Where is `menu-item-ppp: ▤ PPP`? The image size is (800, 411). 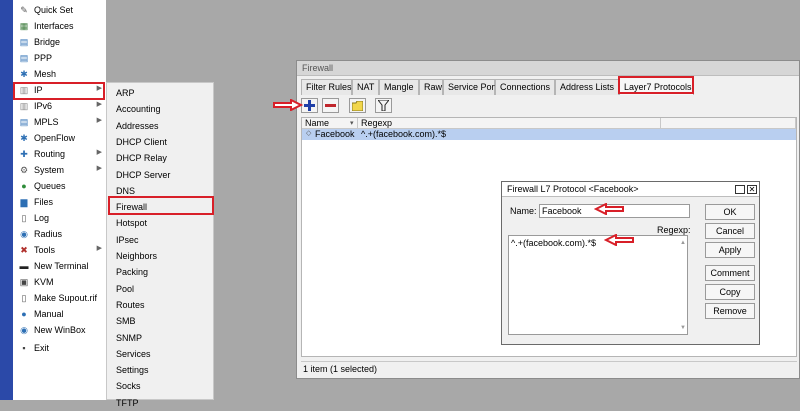 menu-item-ppp: ▤ PPP is located at coordinates (59, 58).